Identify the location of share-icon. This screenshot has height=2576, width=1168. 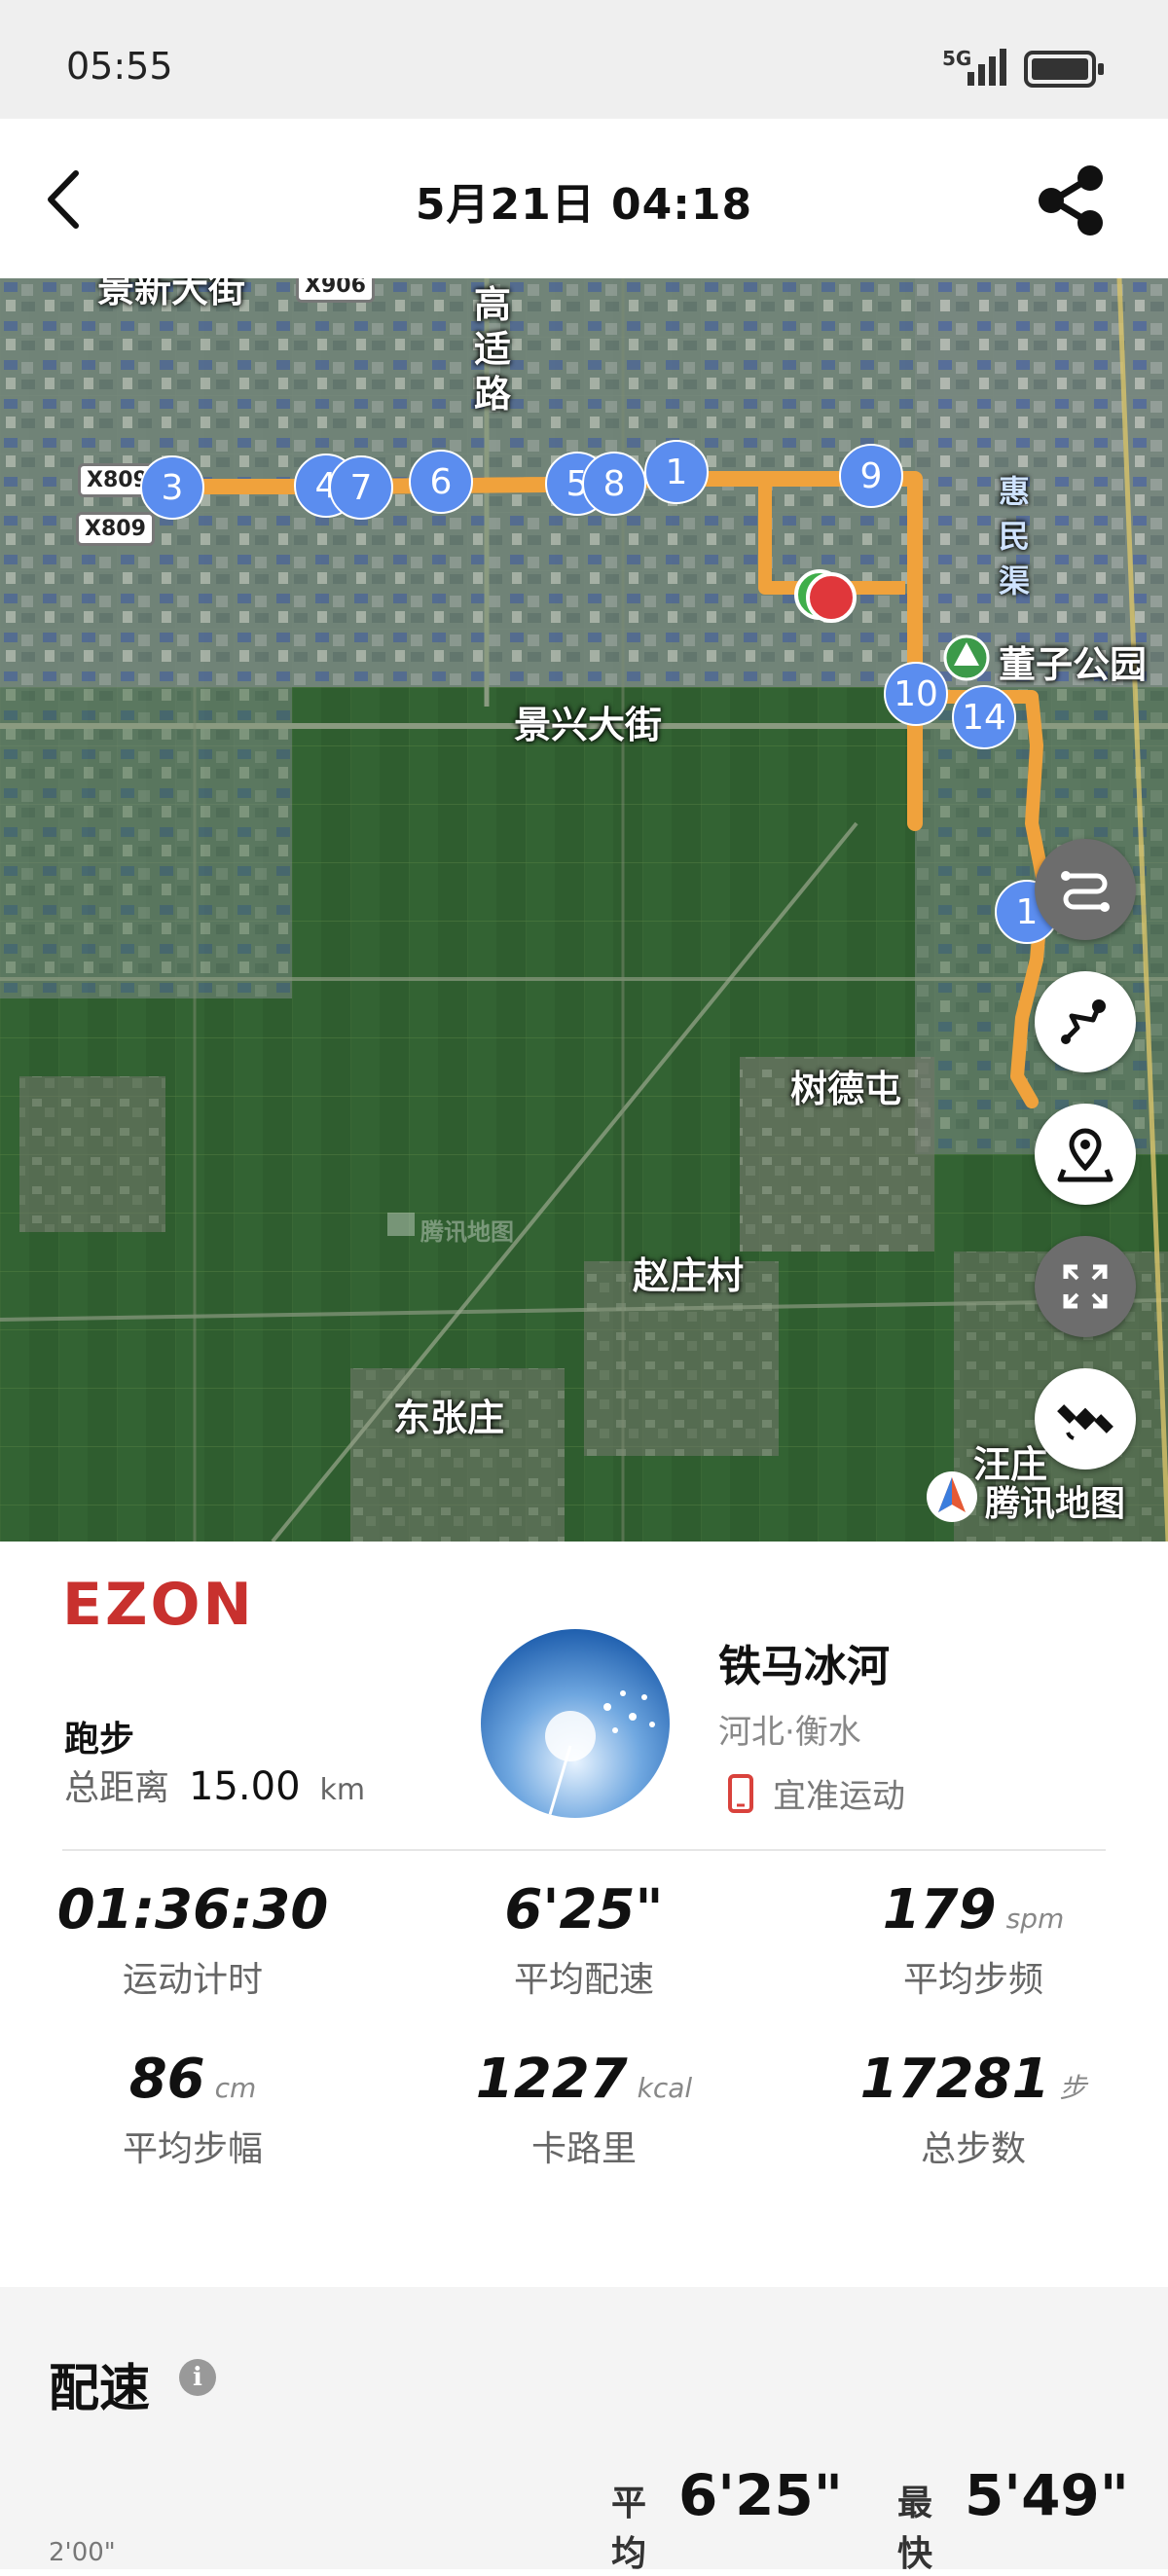
(1071, 200).